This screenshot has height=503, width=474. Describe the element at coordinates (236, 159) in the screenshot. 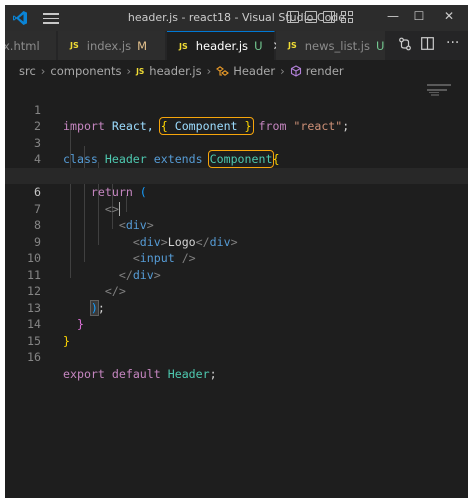

I see `code-line: 4 render() {` at that location.